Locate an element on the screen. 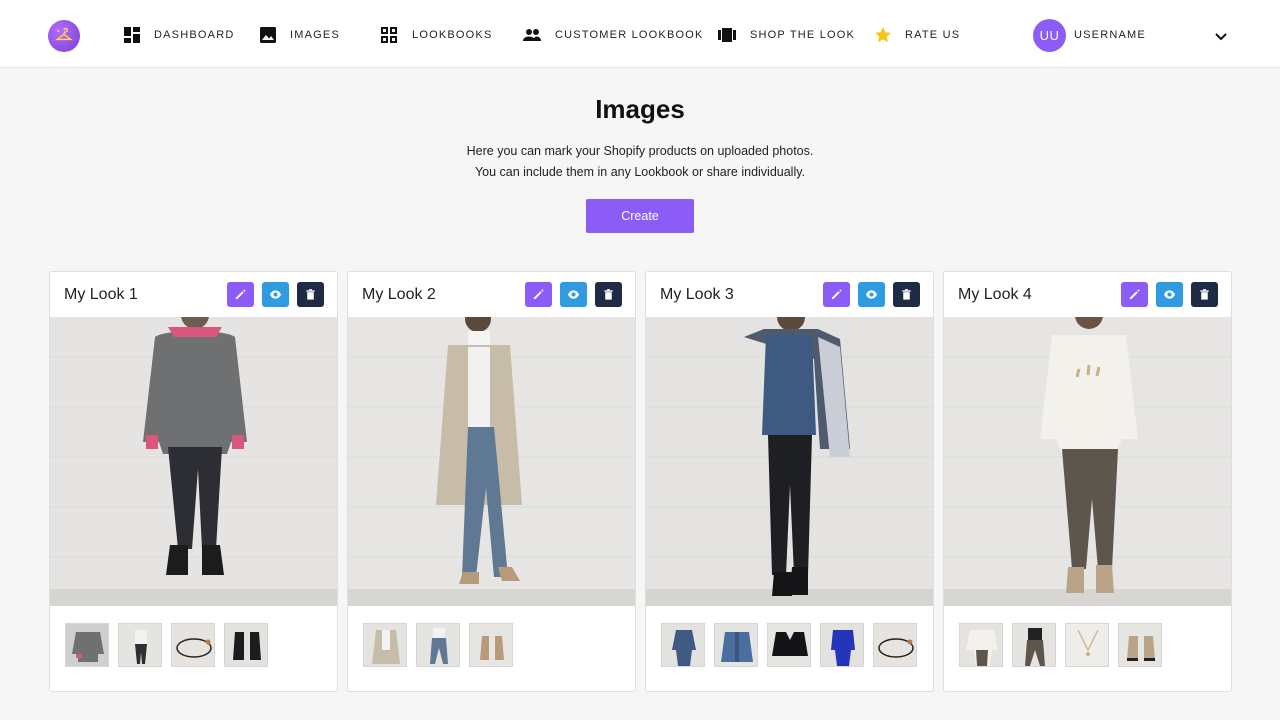 The width and height of the screenshot is (1280, 720). nav-lookbooks: LOOKBOOKS is located at coordinates (435, 35).